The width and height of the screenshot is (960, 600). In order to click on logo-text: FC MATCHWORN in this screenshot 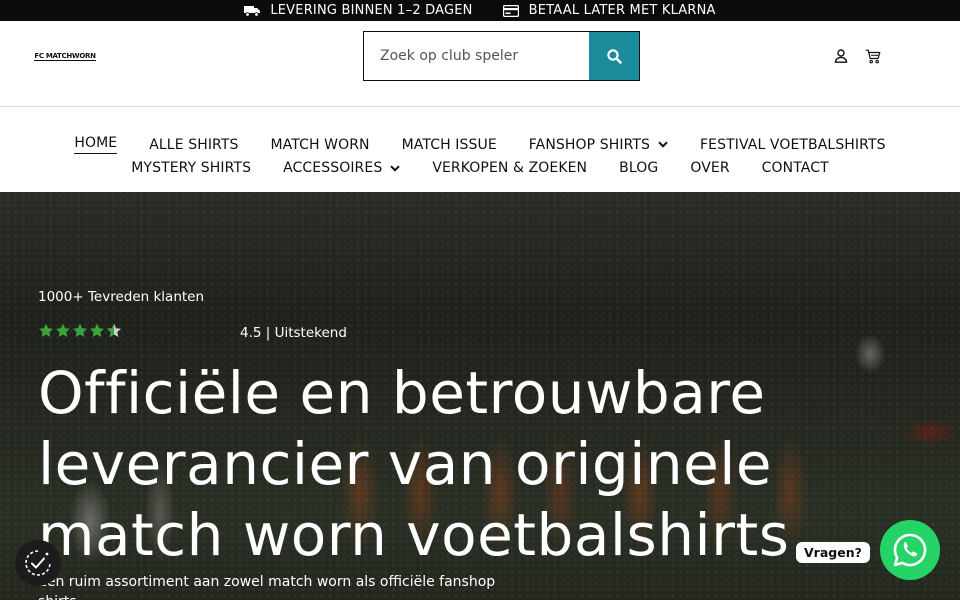, I will do `click(65, 56)`.